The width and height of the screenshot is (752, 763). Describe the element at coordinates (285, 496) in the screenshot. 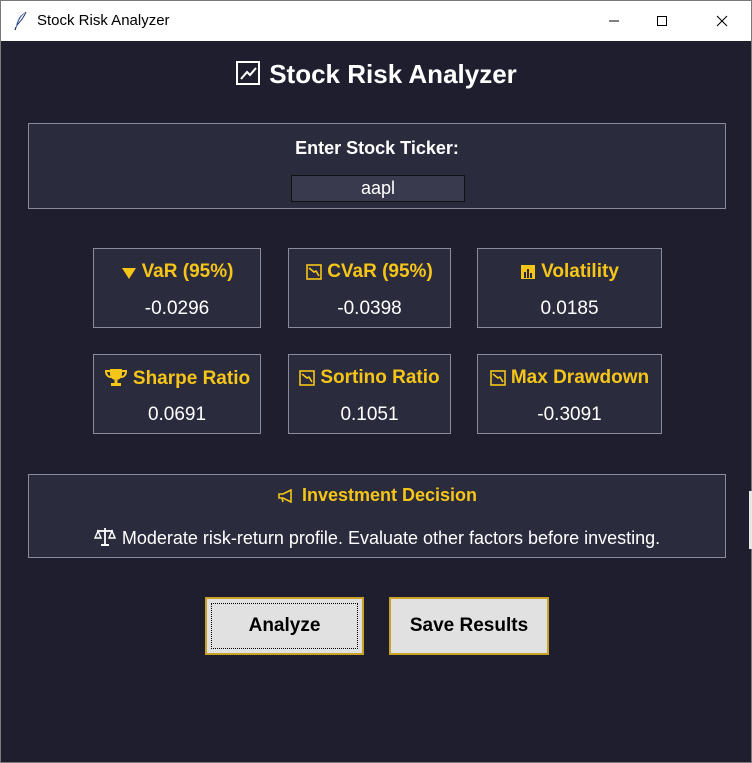

I see `megaphone-icon` at that location.